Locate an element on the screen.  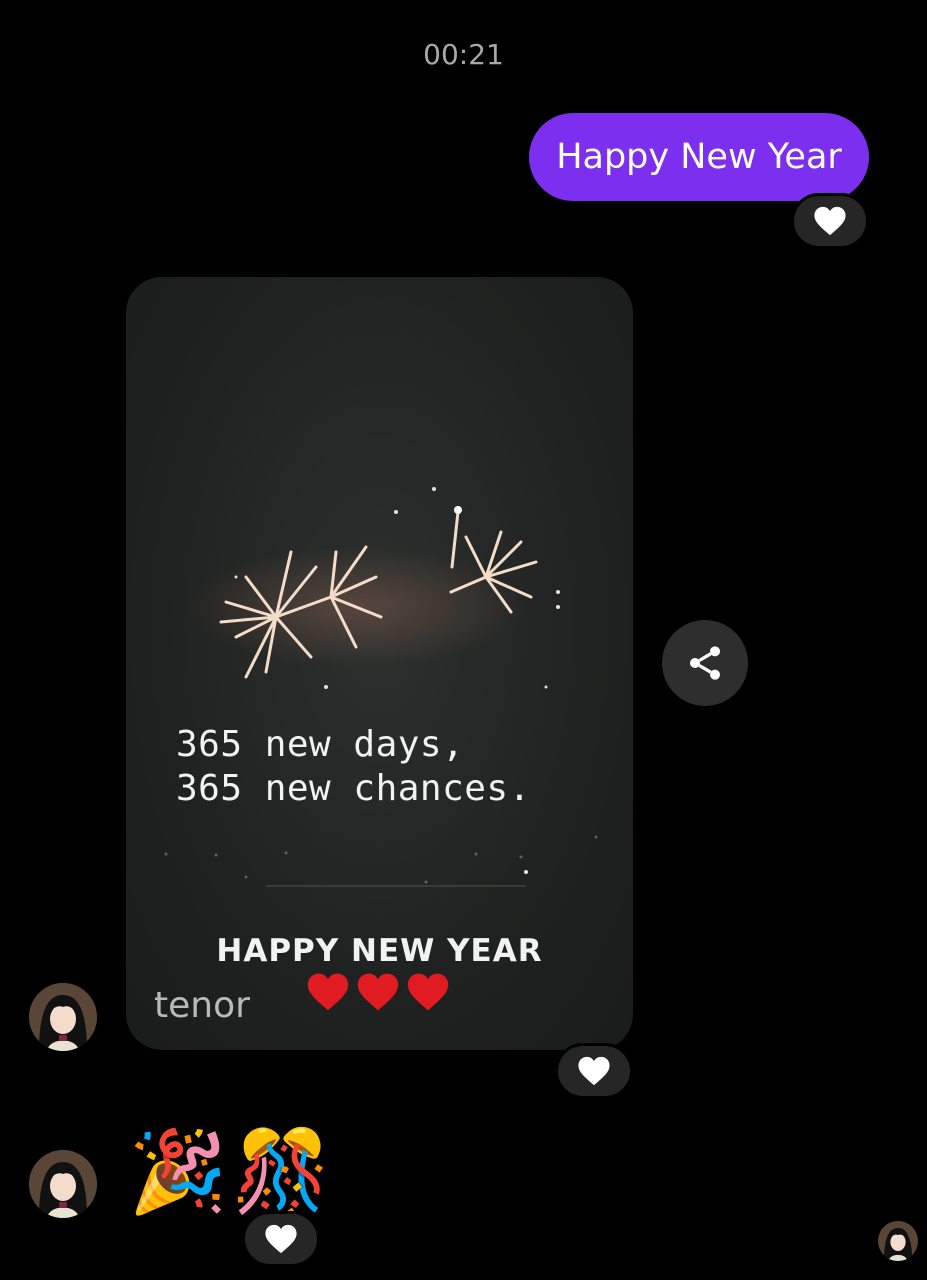
gif-message-reaction is located at coordinates (594, 1071).